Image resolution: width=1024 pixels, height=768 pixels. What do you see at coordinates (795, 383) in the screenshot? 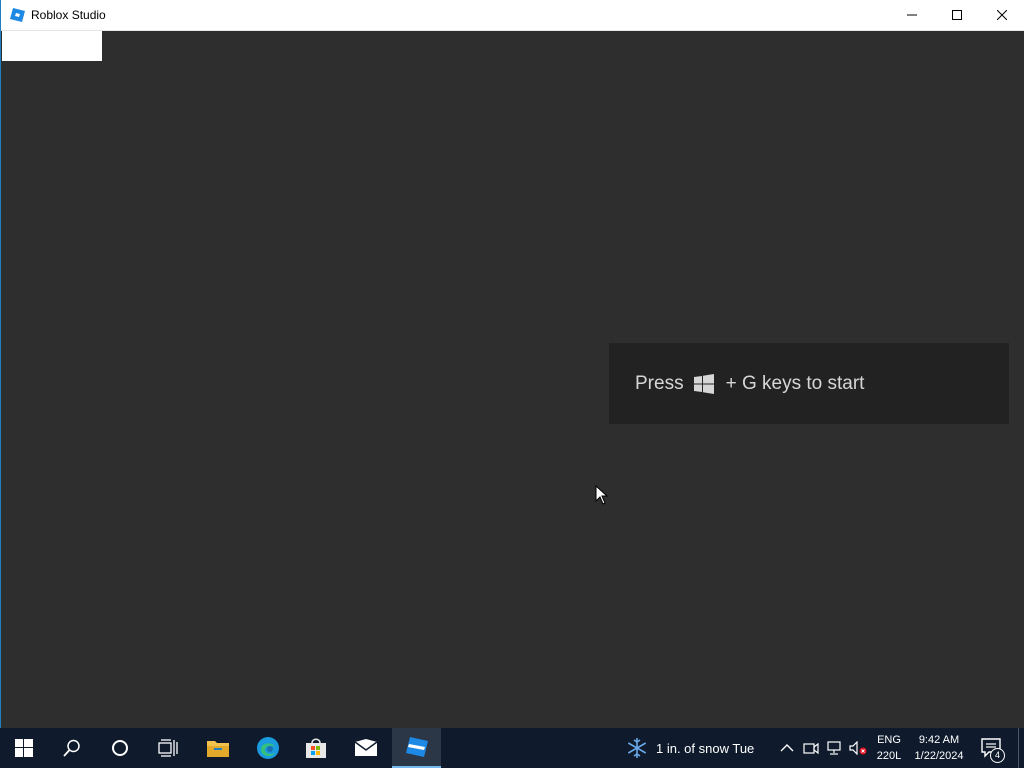
I see `toast-suffix: + G keys to start` at bounding box center [795, 383].